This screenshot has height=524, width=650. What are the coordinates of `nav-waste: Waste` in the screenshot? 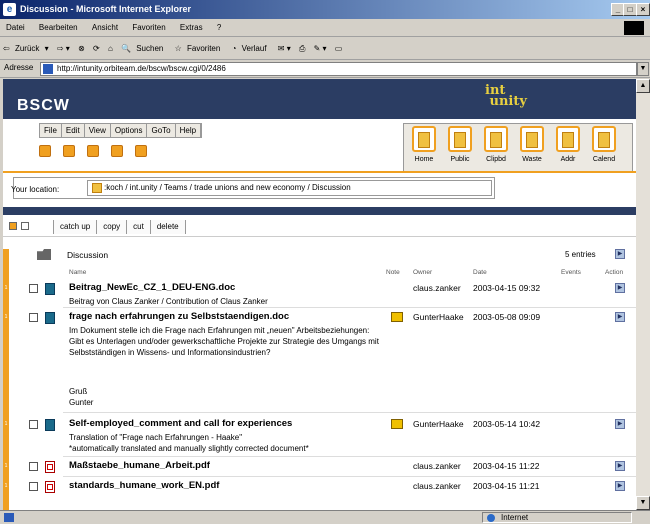 It's located at (532, 144).